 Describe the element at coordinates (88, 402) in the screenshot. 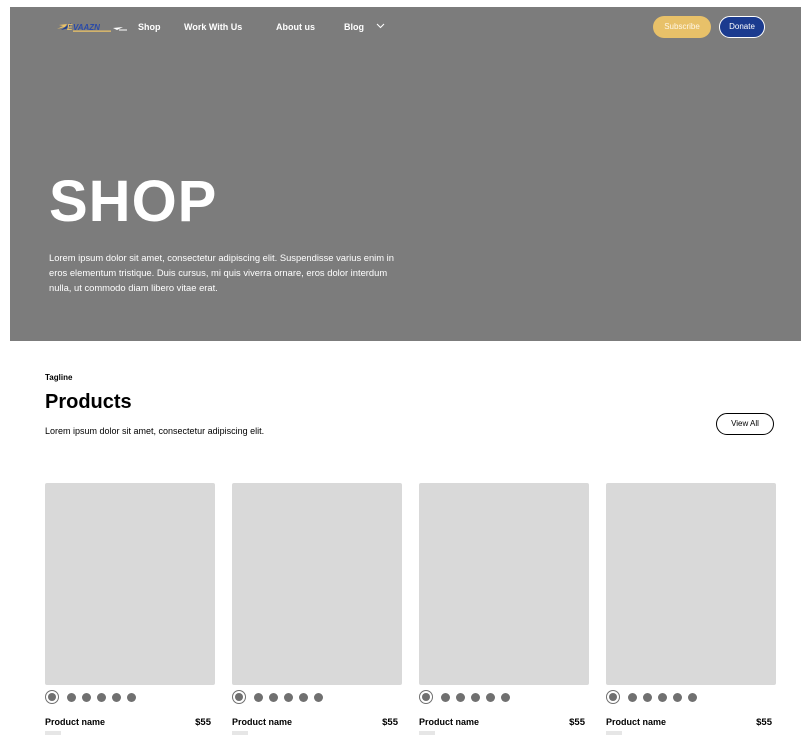

I see `products-heading: Products` at that location.